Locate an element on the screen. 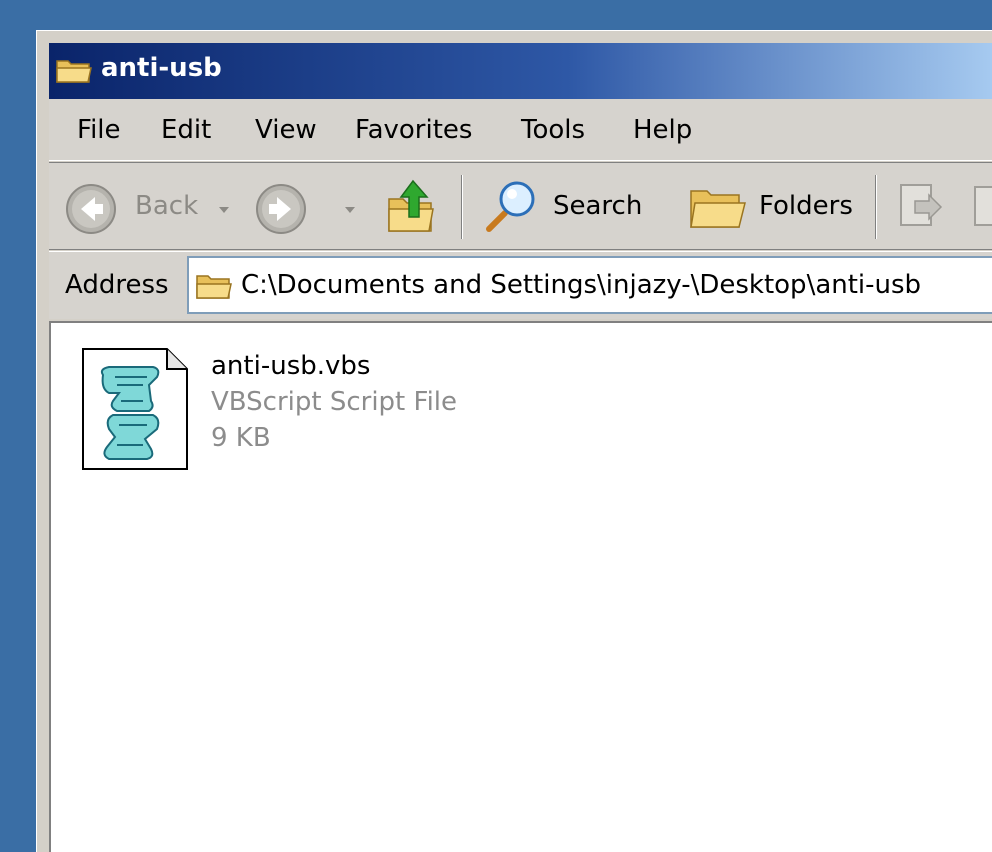  copy-to-icon is located at coordinates (983, 206).